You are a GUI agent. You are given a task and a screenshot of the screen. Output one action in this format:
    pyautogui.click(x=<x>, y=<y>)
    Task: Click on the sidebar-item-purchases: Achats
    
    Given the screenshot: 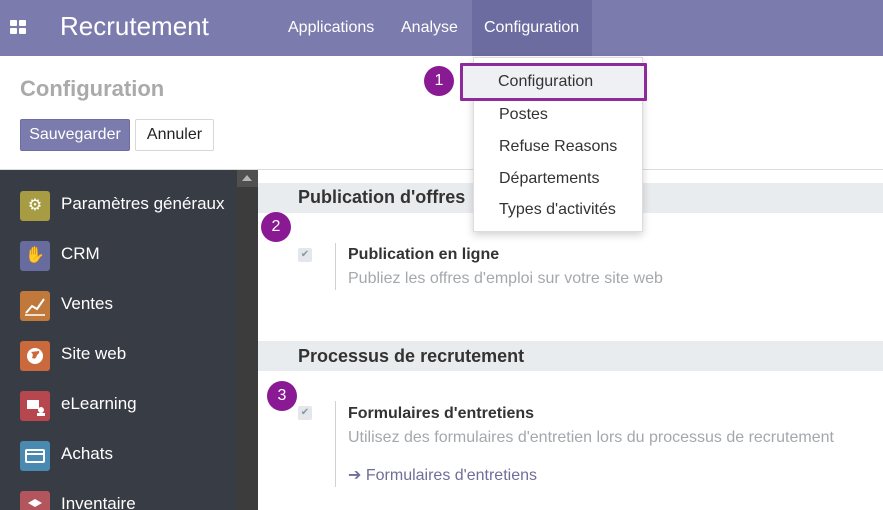 What is the action you would take?
    pyautogui.click(x=118, y=456)
    